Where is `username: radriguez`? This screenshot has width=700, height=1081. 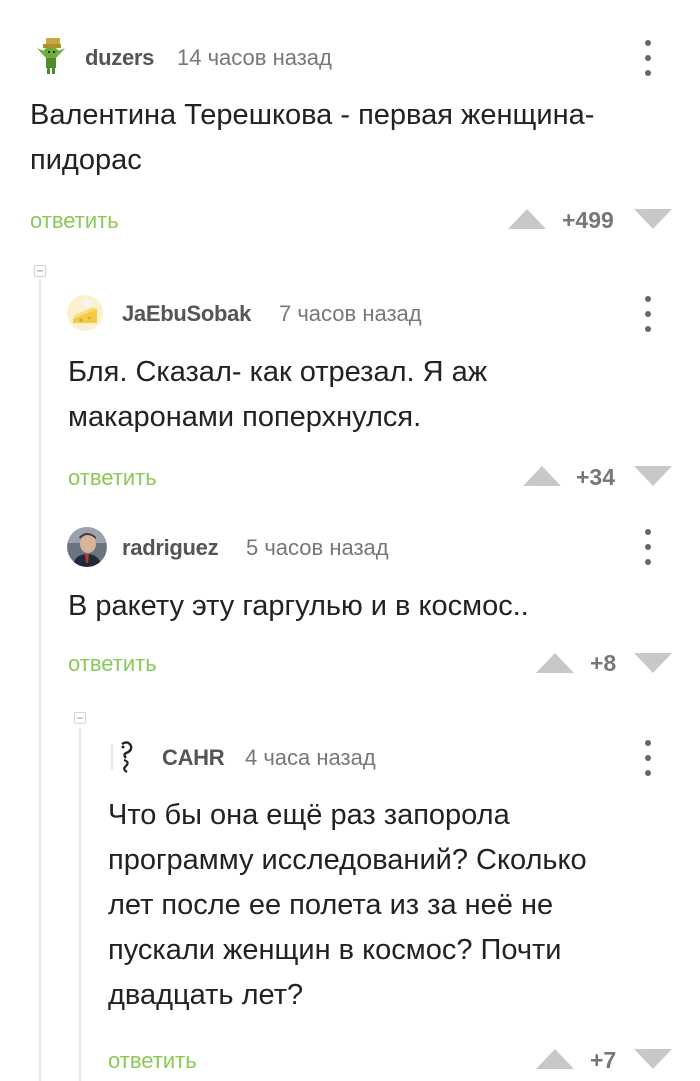
username: radriguez is located at coordinates (170, 548).